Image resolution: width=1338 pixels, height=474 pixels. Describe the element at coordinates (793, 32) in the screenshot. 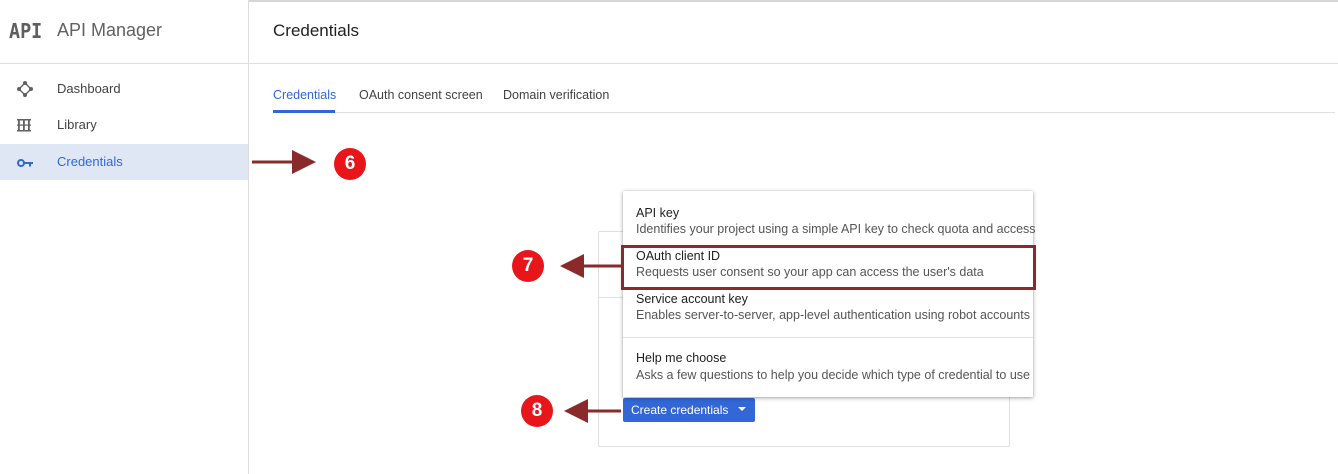

I see `main-header: Credentials` at that location.